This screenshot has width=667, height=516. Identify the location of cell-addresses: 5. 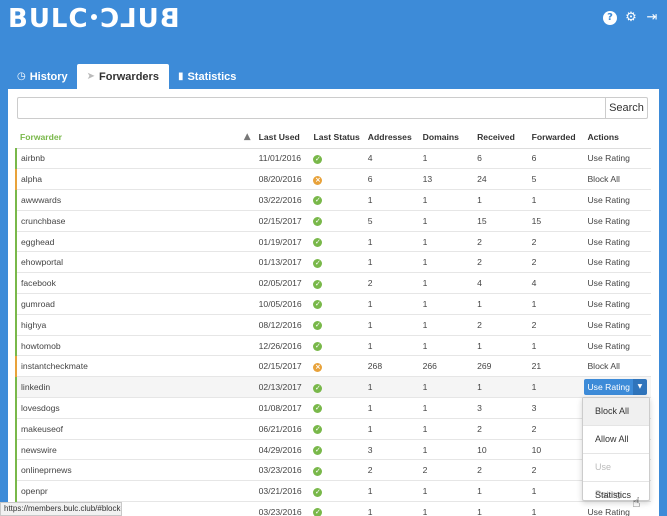
(391, 221).